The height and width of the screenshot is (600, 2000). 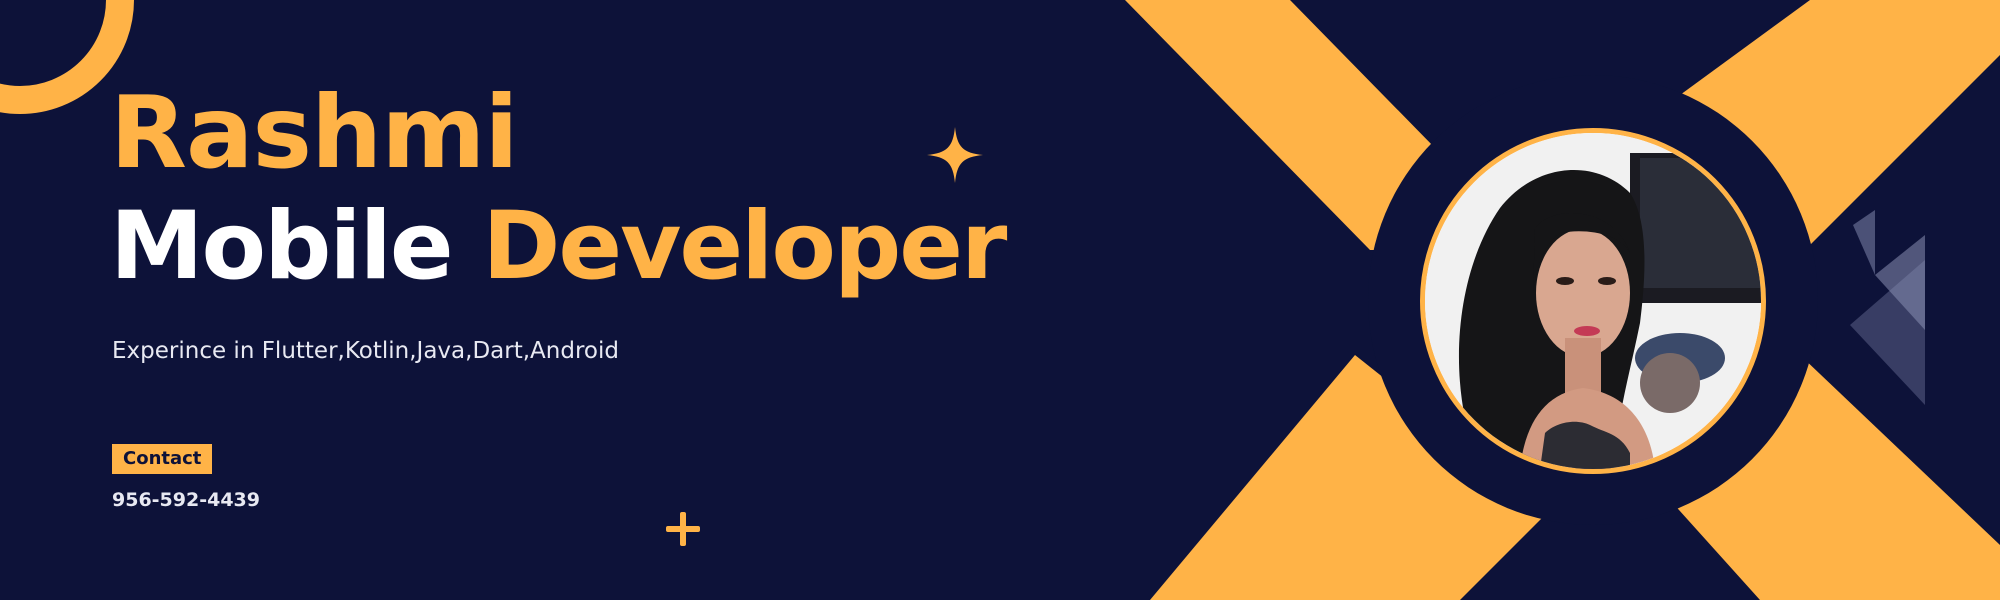 I want to click on role-word-mobile: Mobile, so click(x=282, y=246).